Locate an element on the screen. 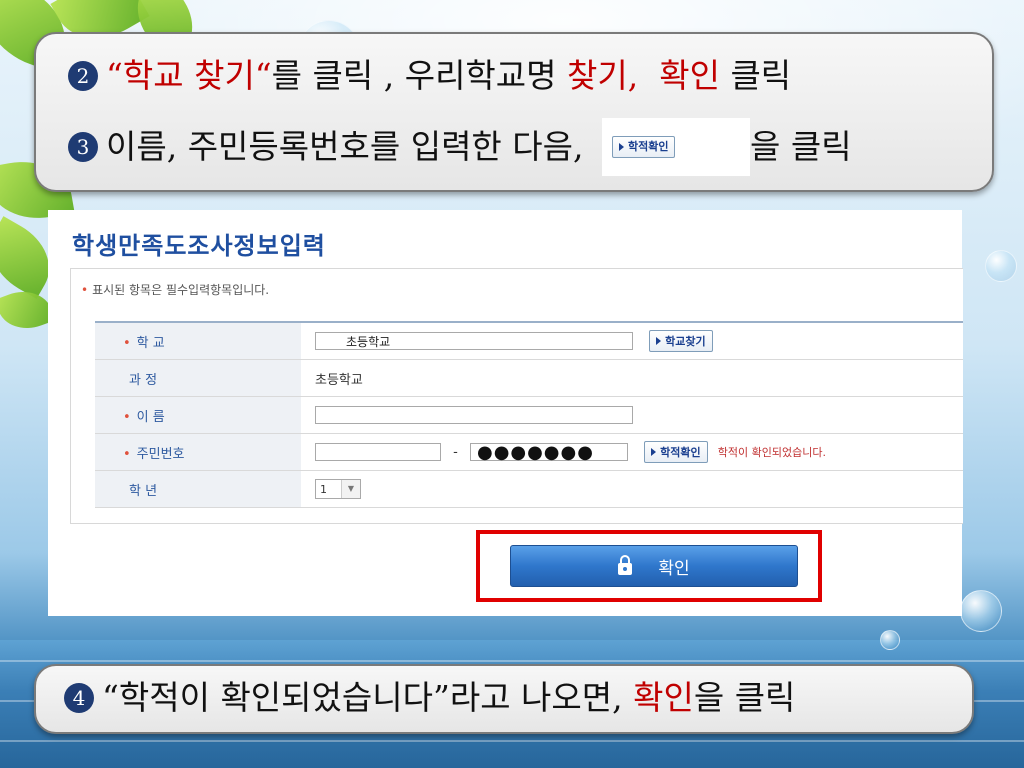 The height and width of the screenshot is (768, 1024). row-label-school: • 학 교 is located at coordinates (198, 340).